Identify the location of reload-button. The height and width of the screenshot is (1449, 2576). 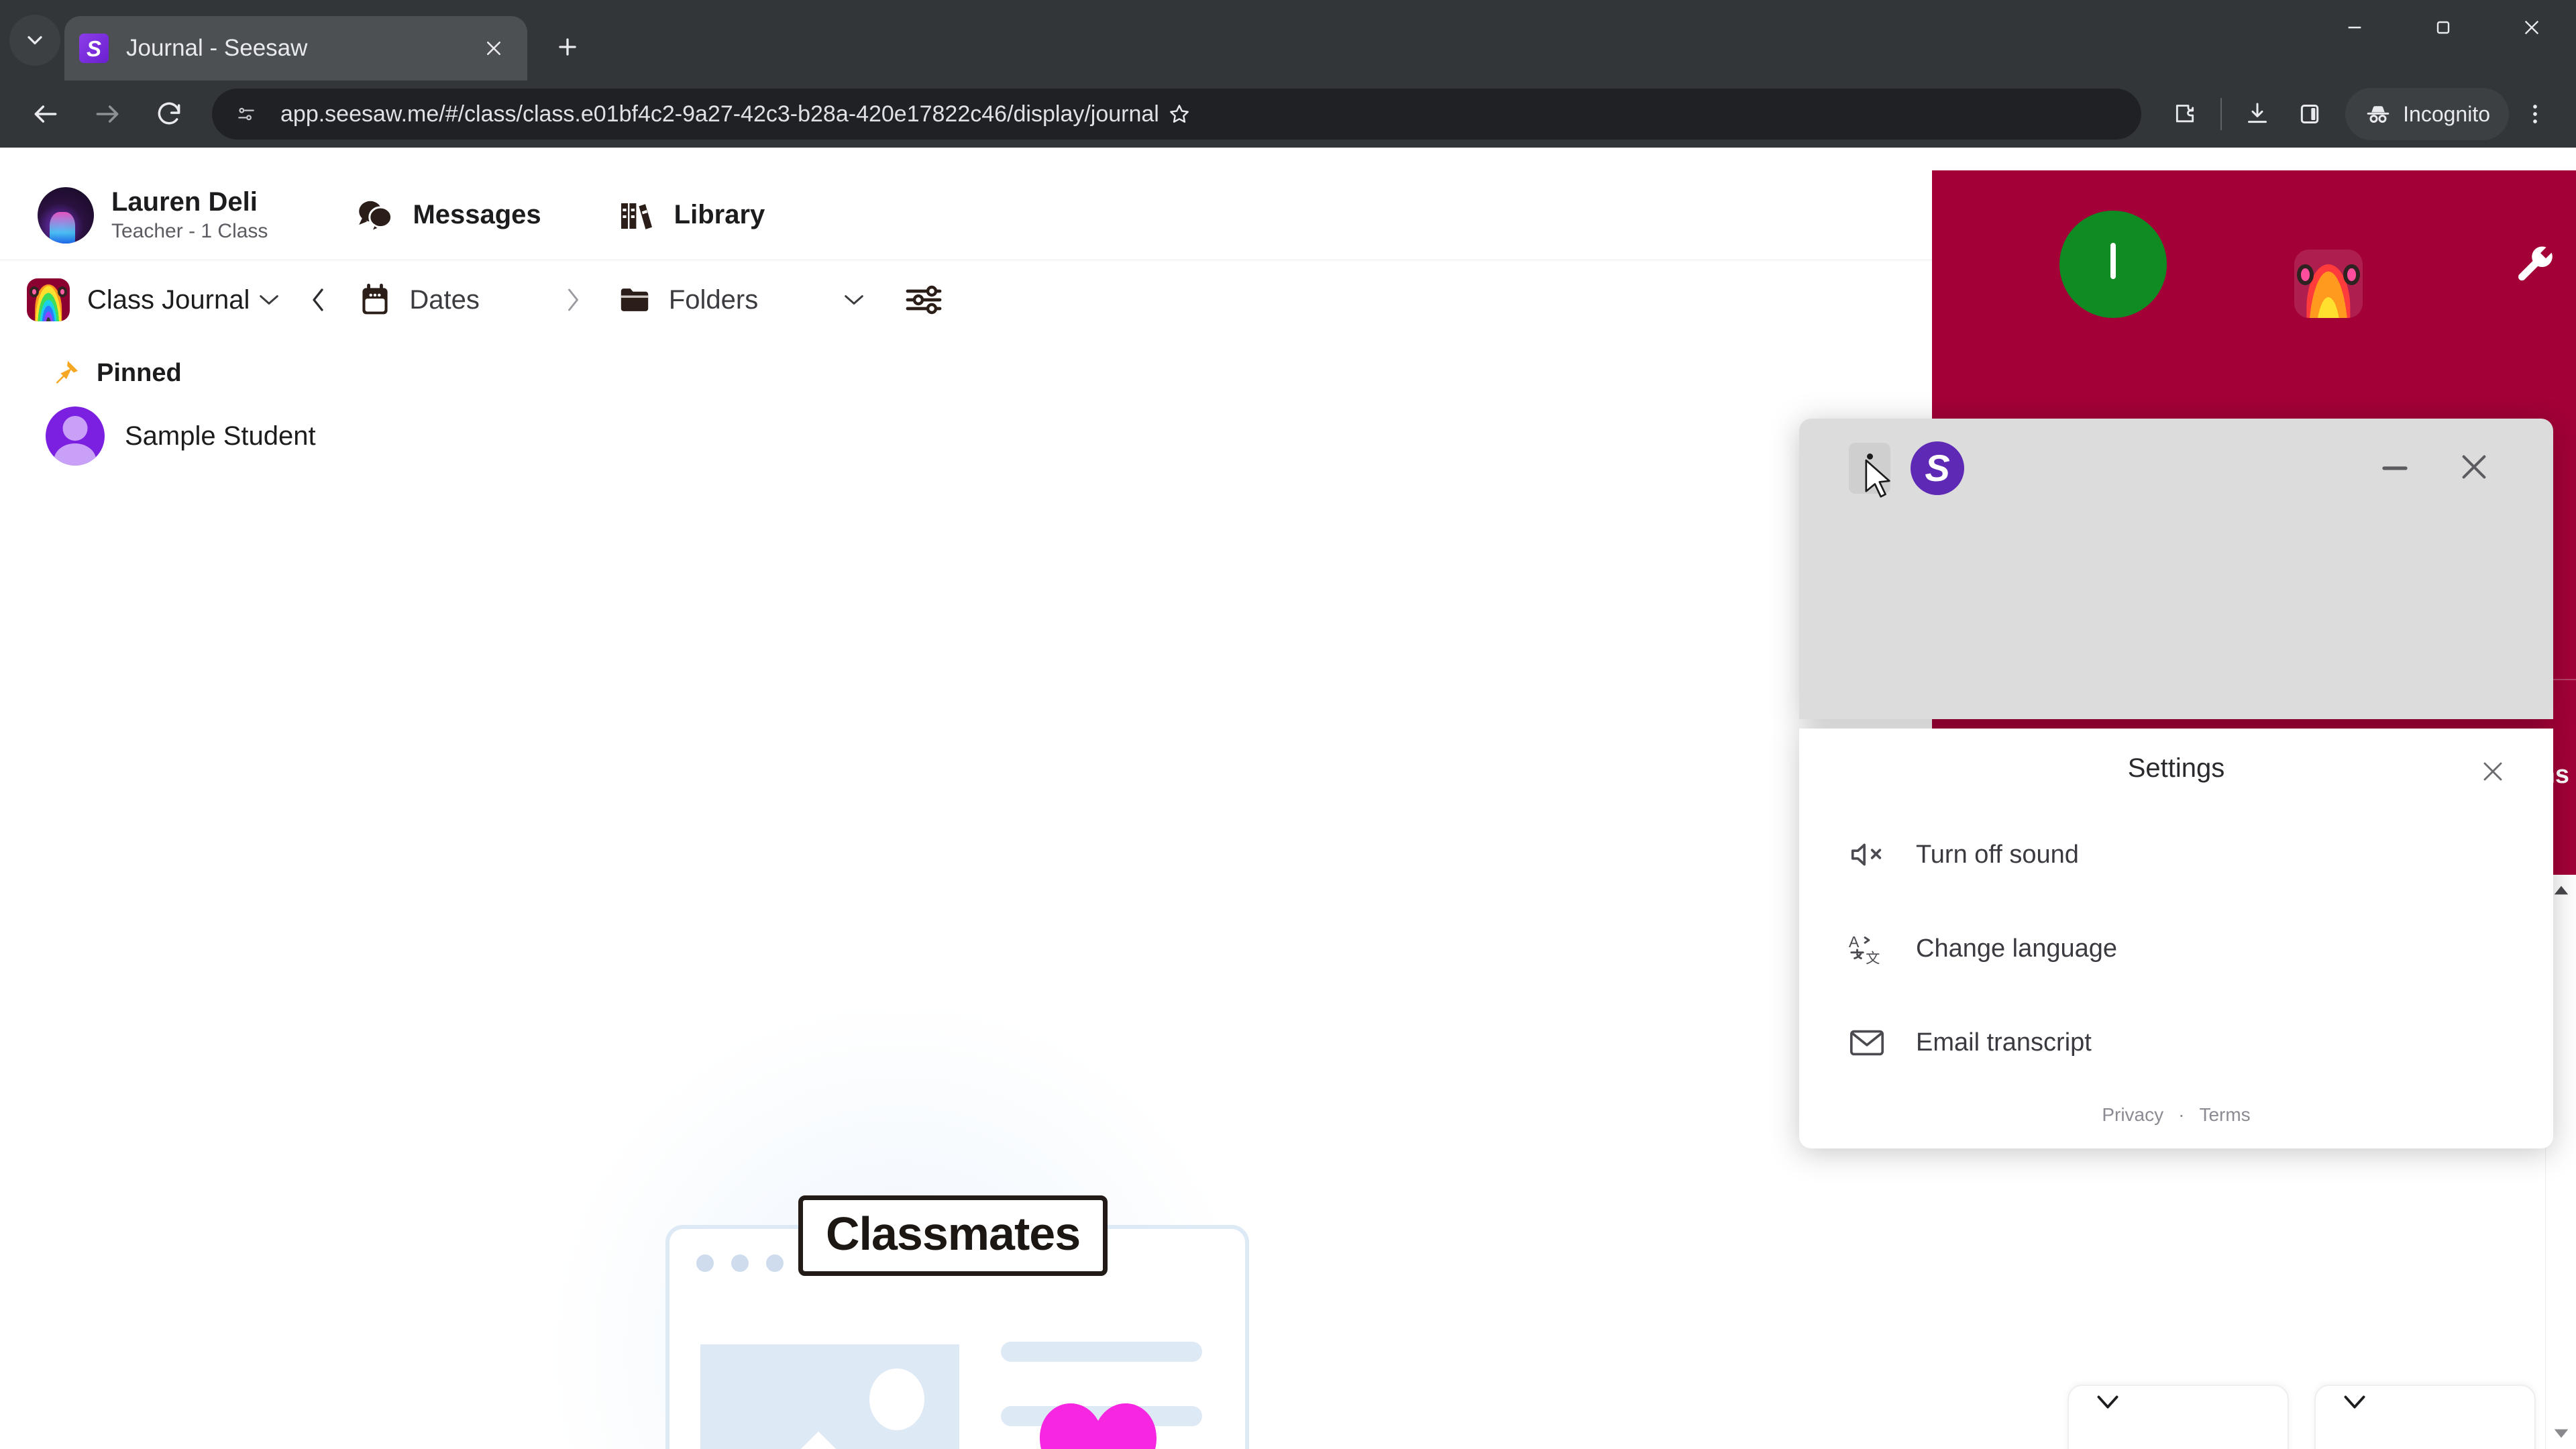
(169, 114).